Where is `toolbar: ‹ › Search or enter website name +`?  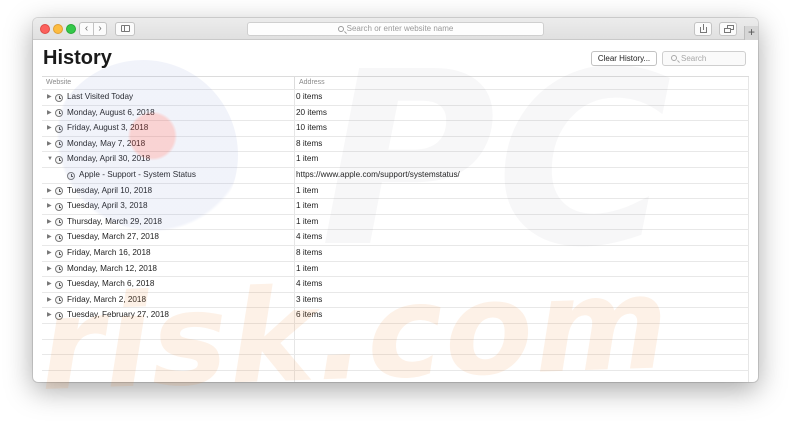
toolbar: ‹ › Search or enter website name + is located at coordinates (395, 29).